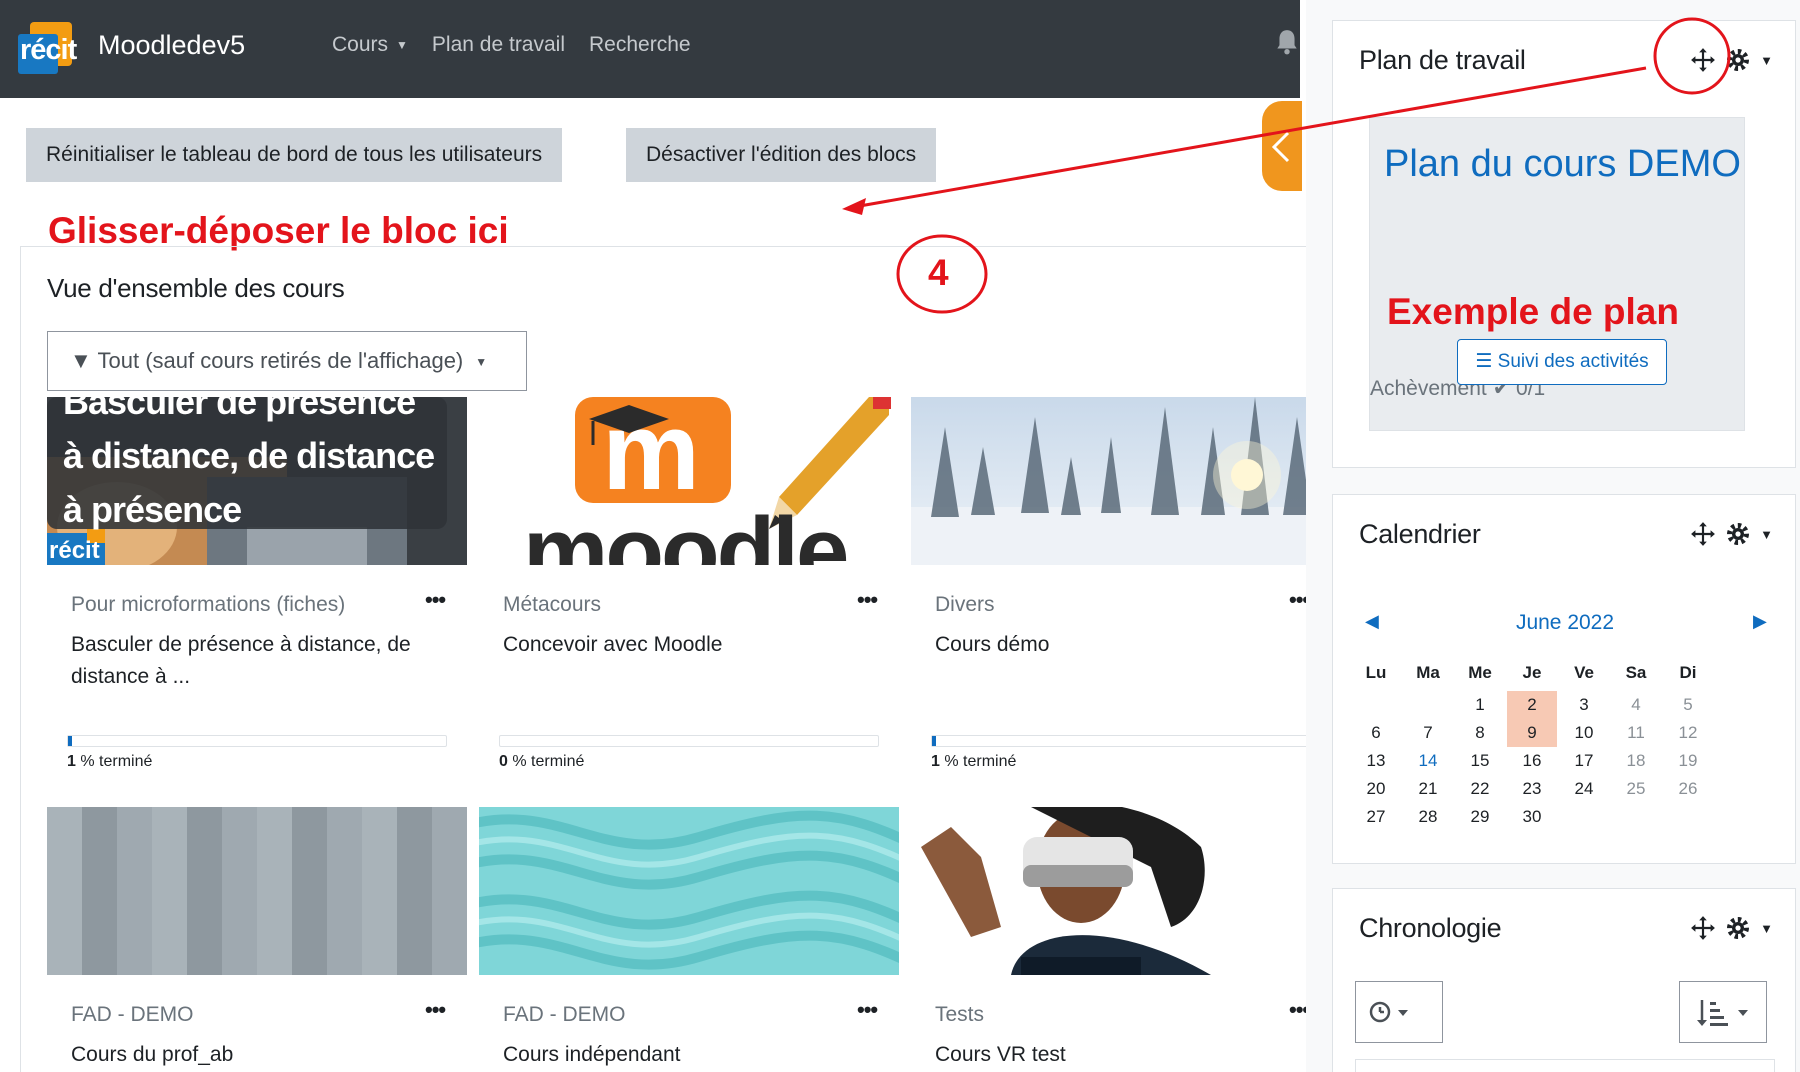 This screenshot has width=1800, height=1072. I want to click on annotation-step-number: 4, so click(938, 272).